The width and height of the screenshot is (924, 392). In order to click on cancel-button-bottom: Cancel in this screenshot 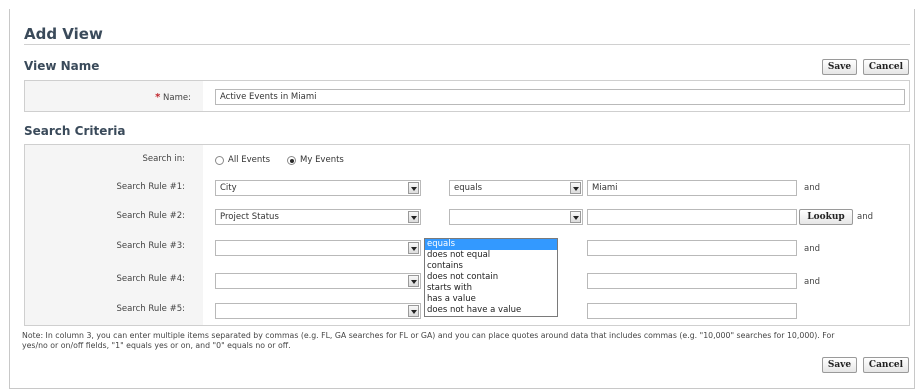, I will do `click(886, 365)`.